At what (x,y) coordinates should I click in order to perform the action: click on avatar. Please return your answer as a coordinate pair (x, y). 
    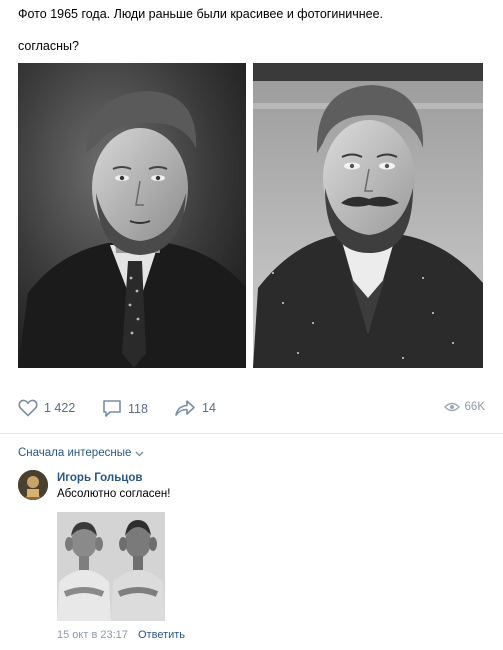
    Looking at the image, I should click on (33, 485).